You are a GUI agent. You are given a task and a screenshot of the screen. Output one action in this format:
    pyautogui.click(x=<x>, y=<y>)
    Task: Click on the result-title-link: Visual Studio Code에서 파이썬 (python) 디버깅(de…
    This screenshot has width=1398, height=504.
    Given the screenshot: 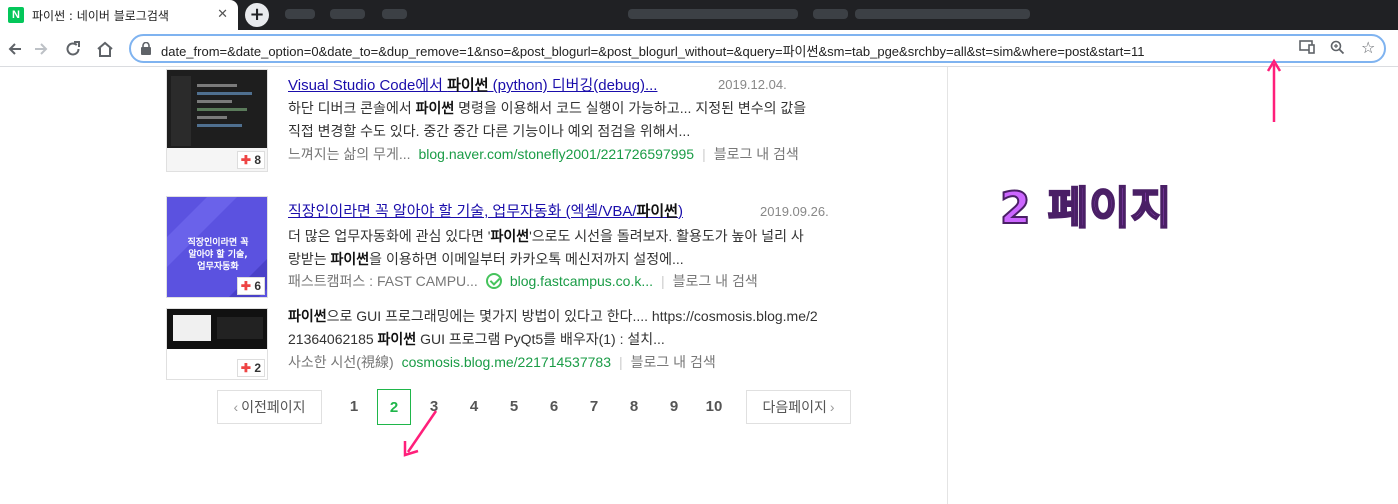 What is the action you would take?
    pyautogui.click(x=472, y=84)
    